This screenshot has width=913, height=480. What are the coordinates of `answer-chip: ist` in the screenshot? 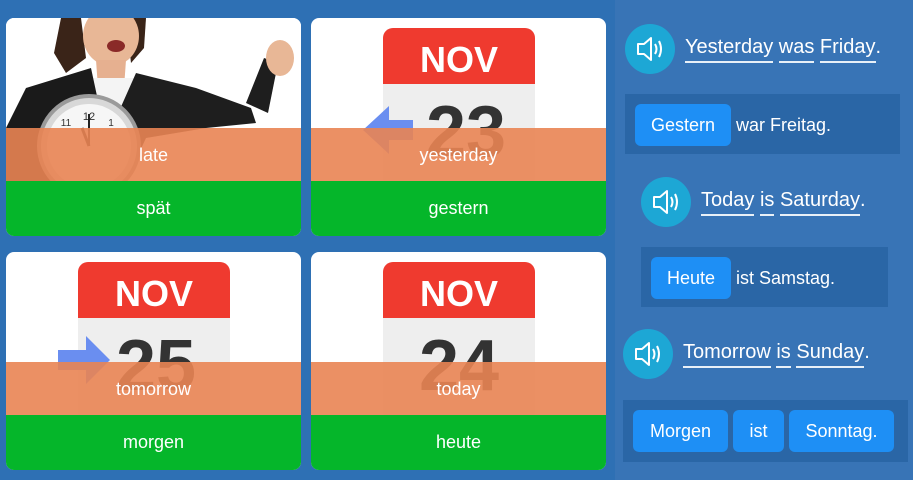 It's located at (758, 431).